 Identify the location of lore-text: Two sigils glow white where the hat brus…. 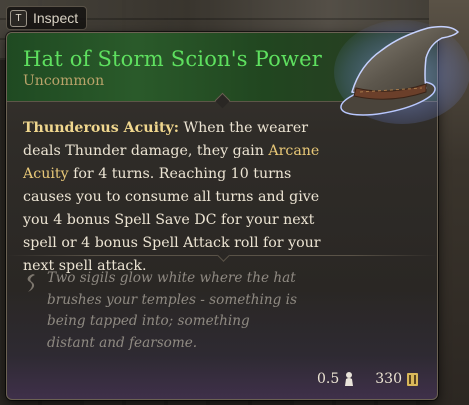
(172, 310).